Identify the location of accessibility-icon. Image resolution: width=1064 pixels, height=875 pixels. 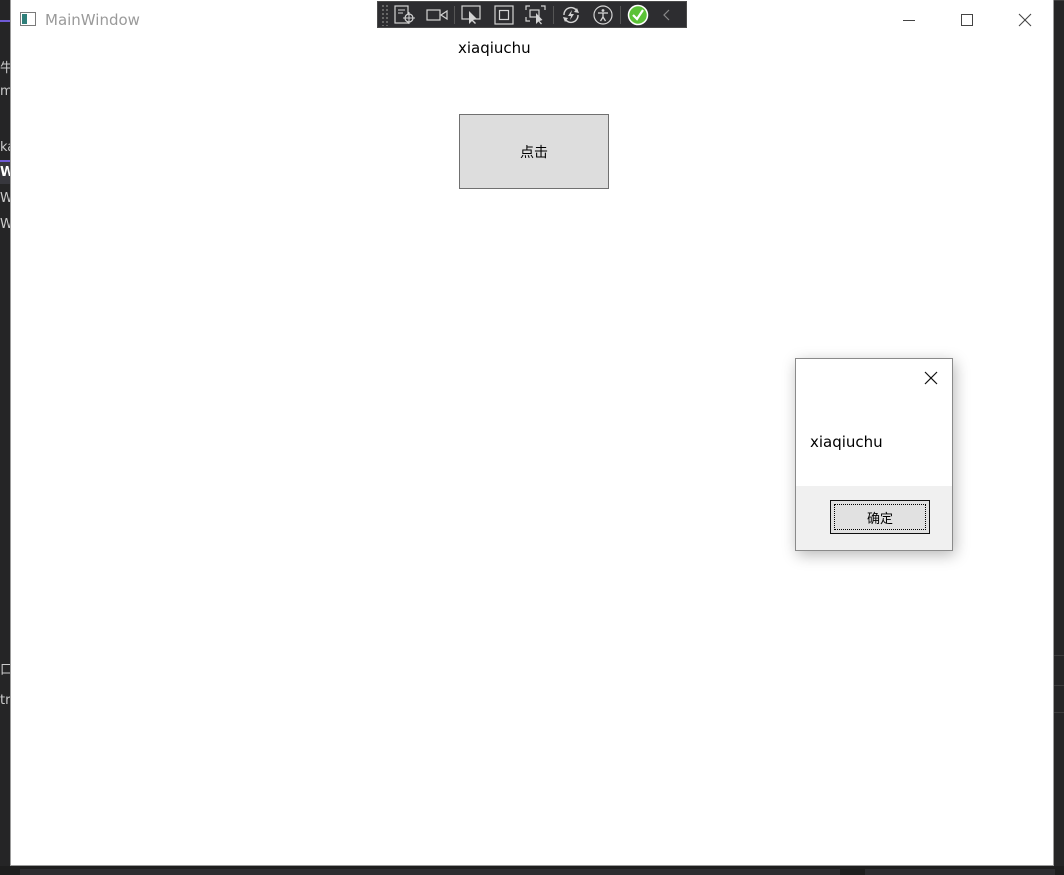
(603, 14).